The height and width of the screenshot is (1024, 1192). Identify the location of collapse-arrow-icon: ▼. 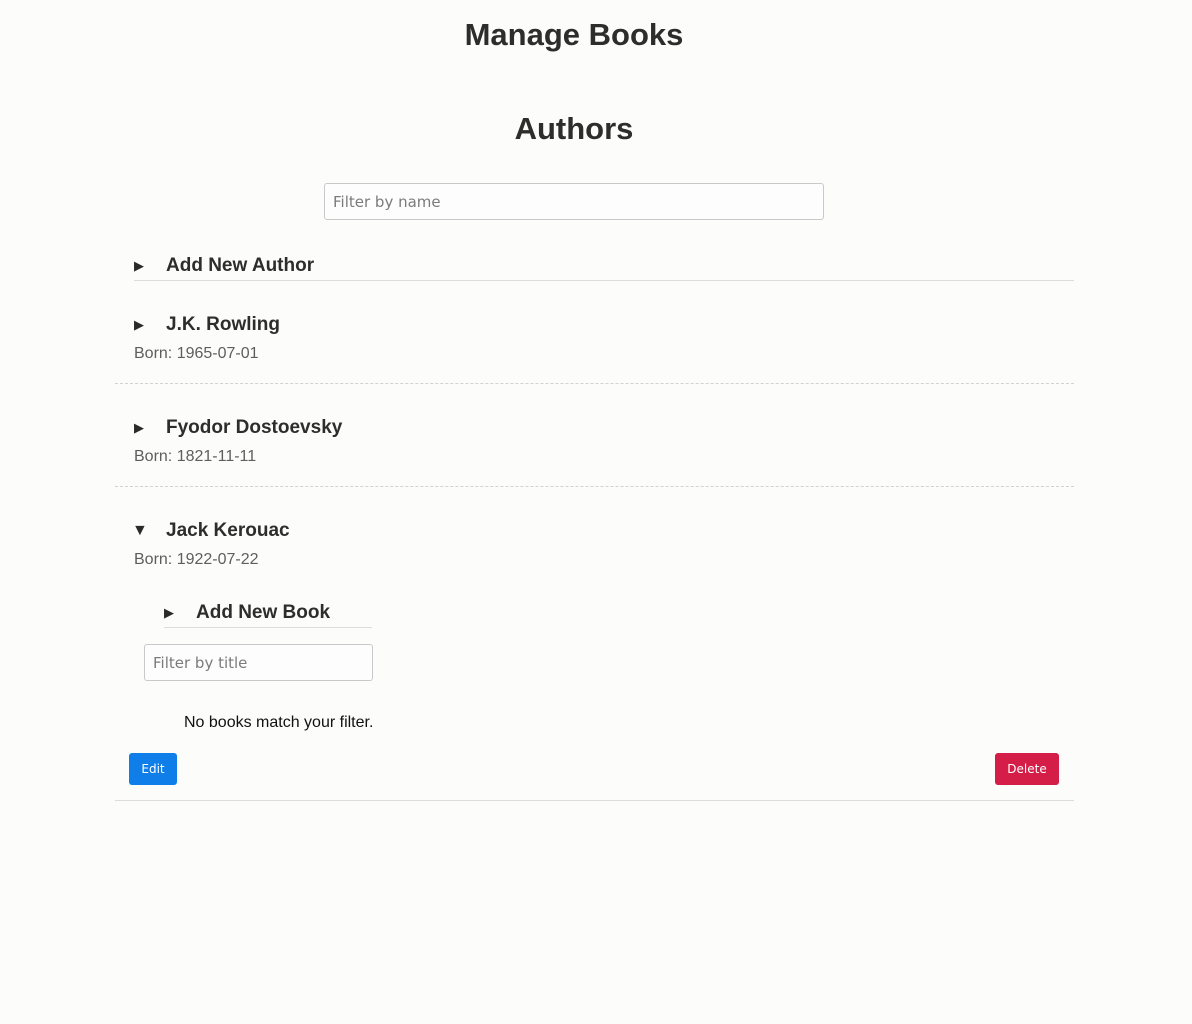
(140, 530).